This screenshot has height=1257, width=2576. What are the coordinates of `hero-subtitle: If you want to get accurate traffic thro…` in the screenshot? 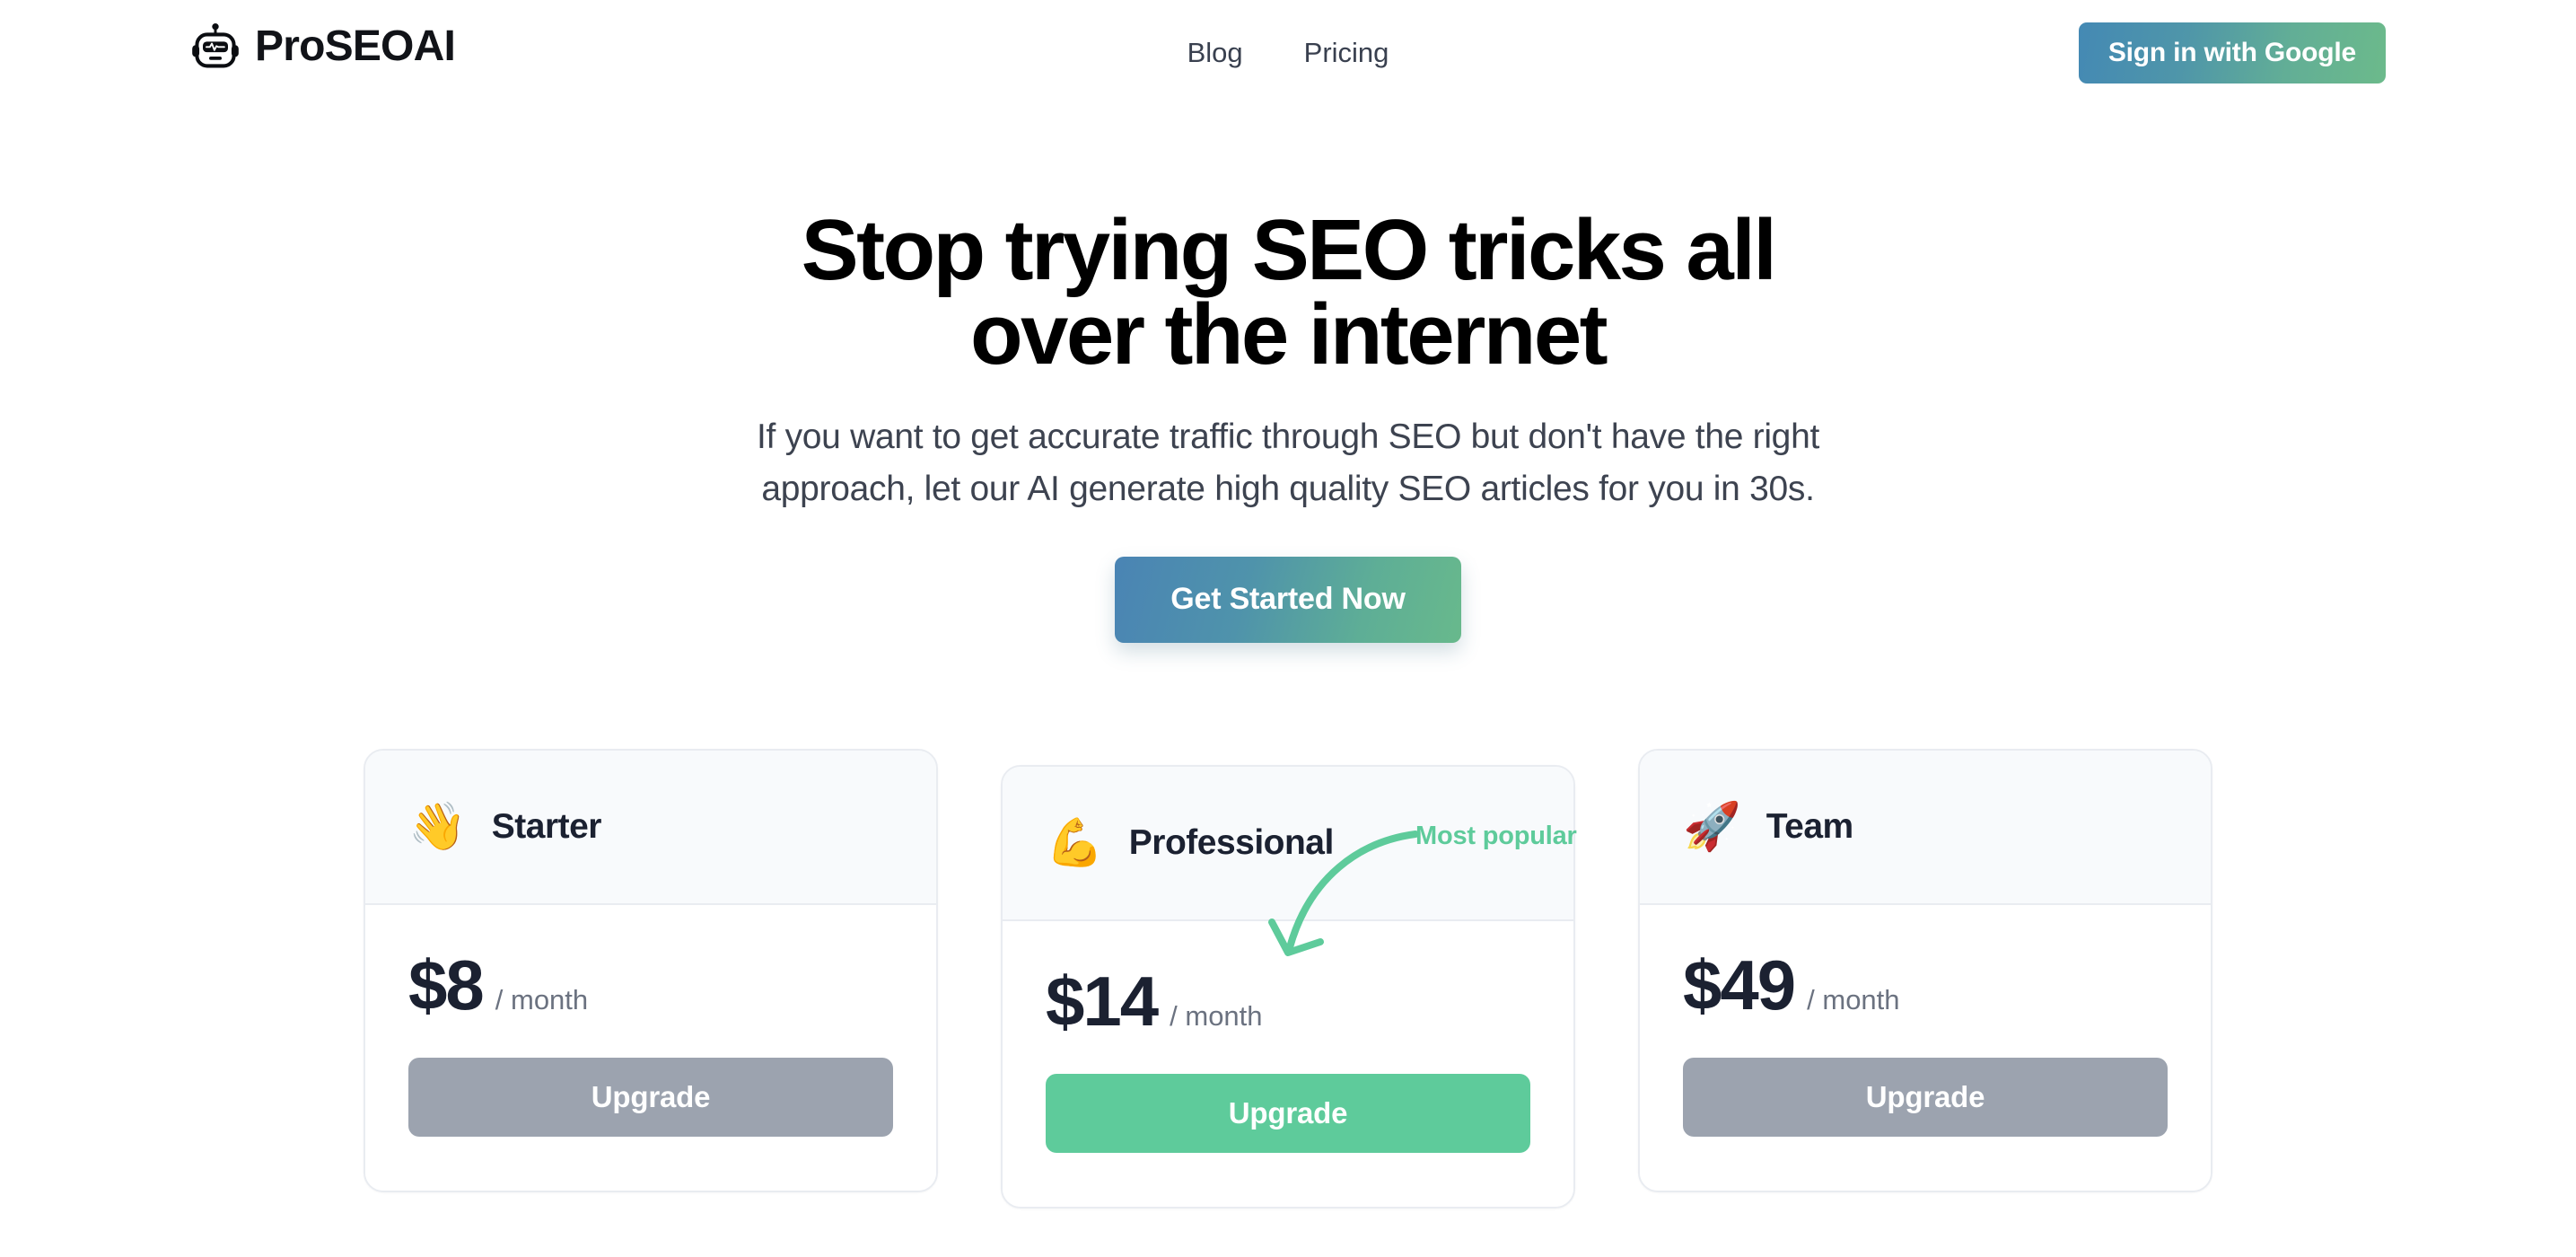 It's located at (1287, 463).